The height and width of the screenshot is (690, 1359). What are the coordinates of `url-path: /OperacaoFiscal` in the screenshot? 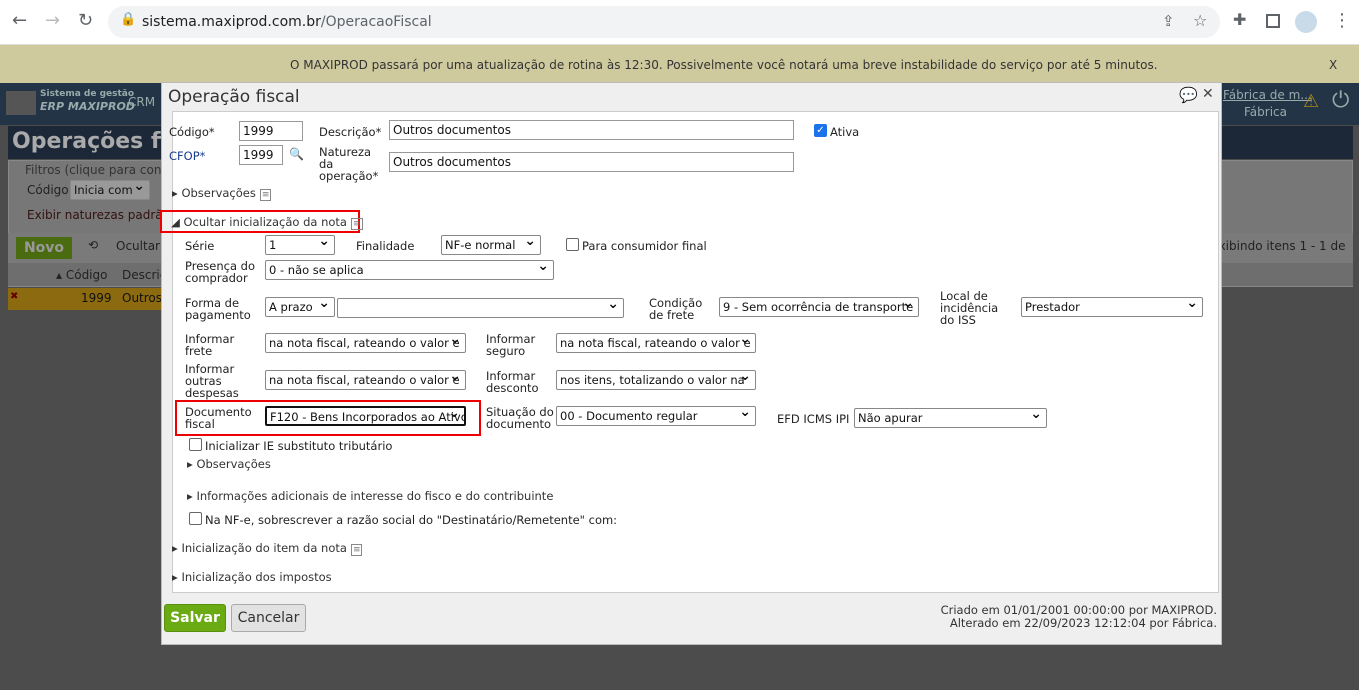 It's located at (376, 22).